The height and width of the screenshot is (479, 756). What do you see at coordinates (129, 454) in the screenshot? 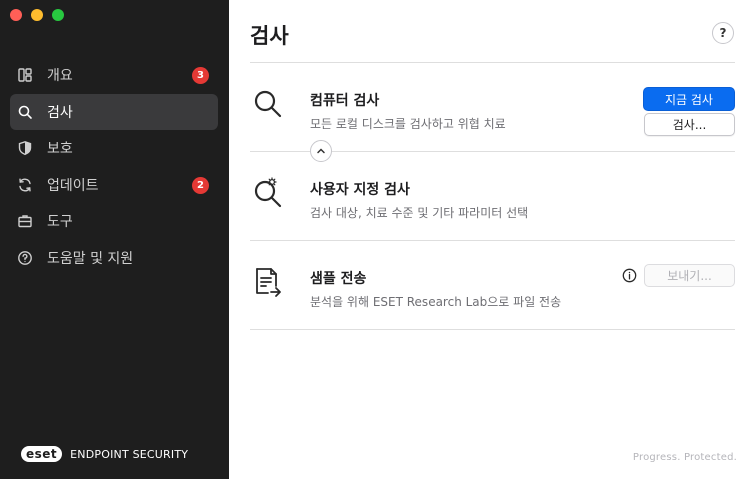
I see `product-name: ENDPOINT SECURITY` at bounding box center [129, 454].